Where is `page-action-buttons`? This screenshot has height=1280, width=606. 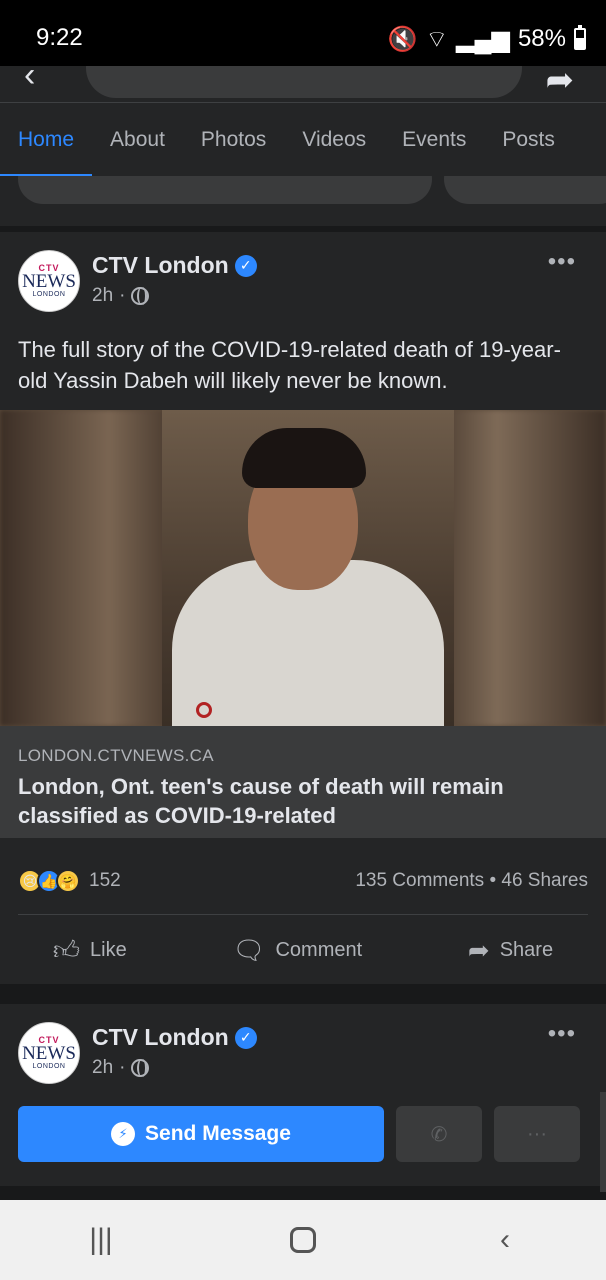
page-action-buttons is located at coordinates (303, 201).